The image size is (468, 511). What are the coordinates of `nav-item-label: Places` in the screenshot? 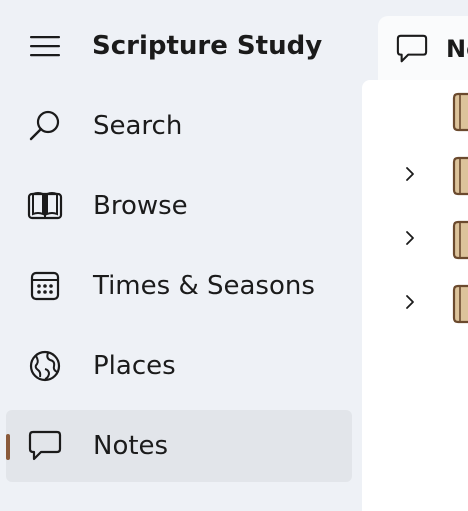 It's located at (134, 366).